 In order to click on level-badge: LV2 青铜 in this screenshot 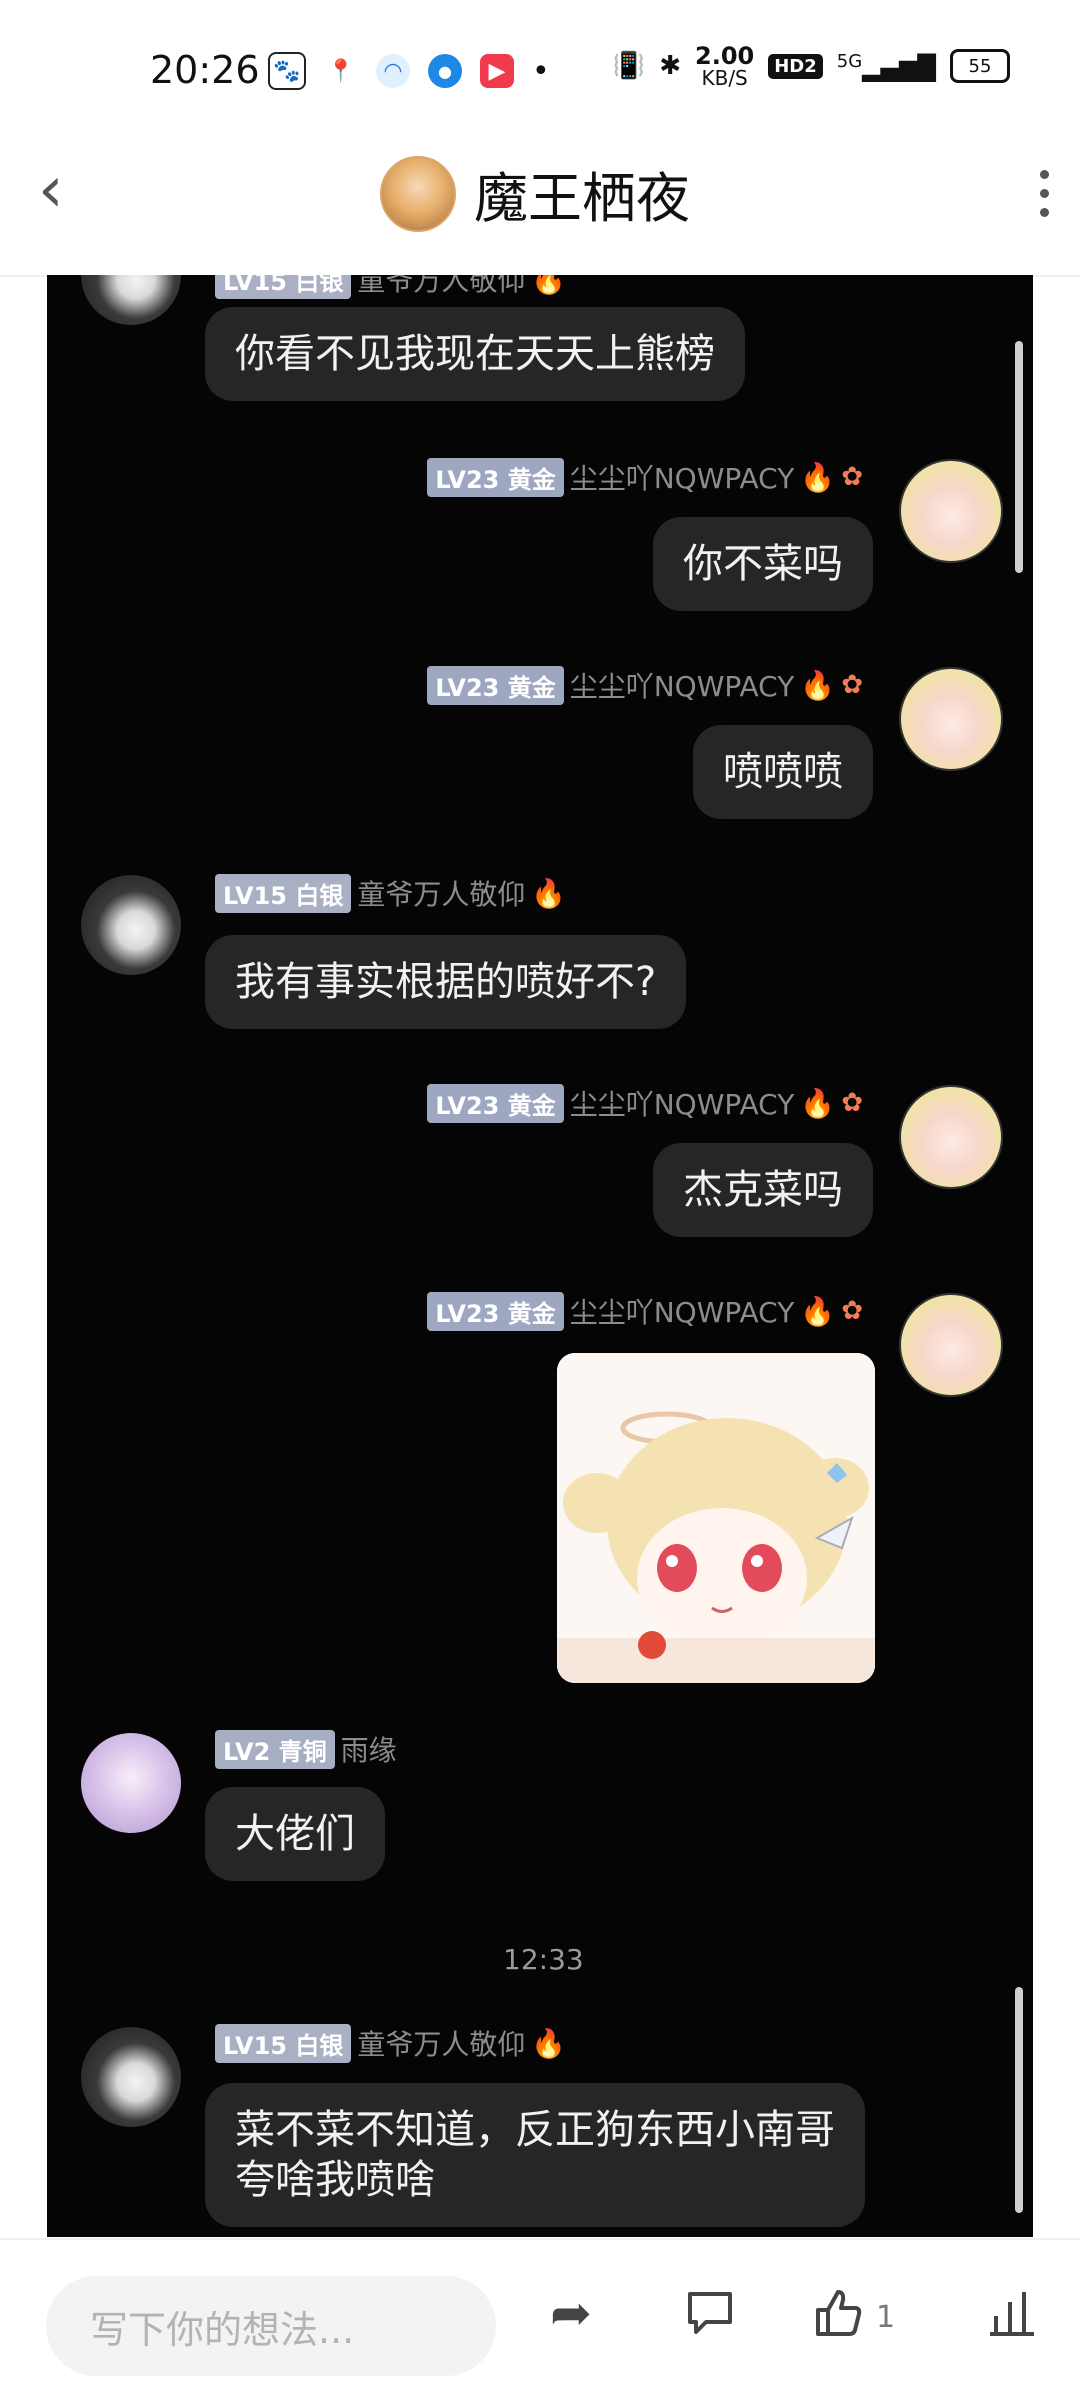, I will do `click(275, 1749)`.